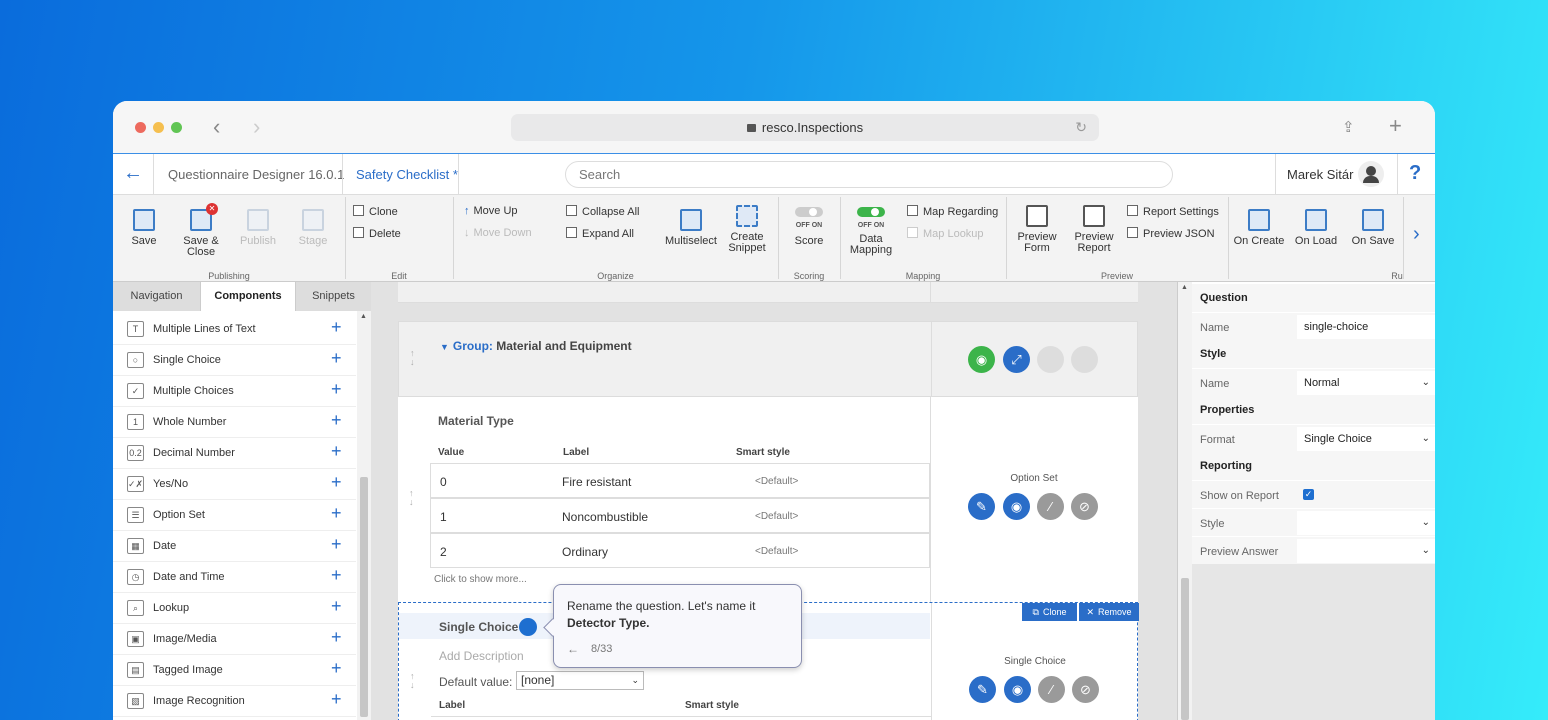 This screenshot has width=1548, height=720. I want to click on preview-json-button: Preview JSON, so click(1171, 233).